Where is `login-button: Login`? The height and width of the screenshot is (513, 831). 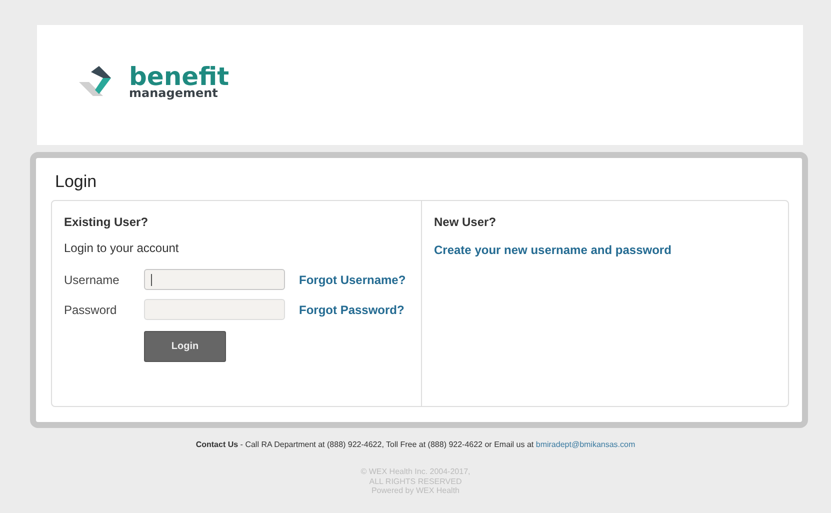
login-button: Login is located at coordinates (185, 346).